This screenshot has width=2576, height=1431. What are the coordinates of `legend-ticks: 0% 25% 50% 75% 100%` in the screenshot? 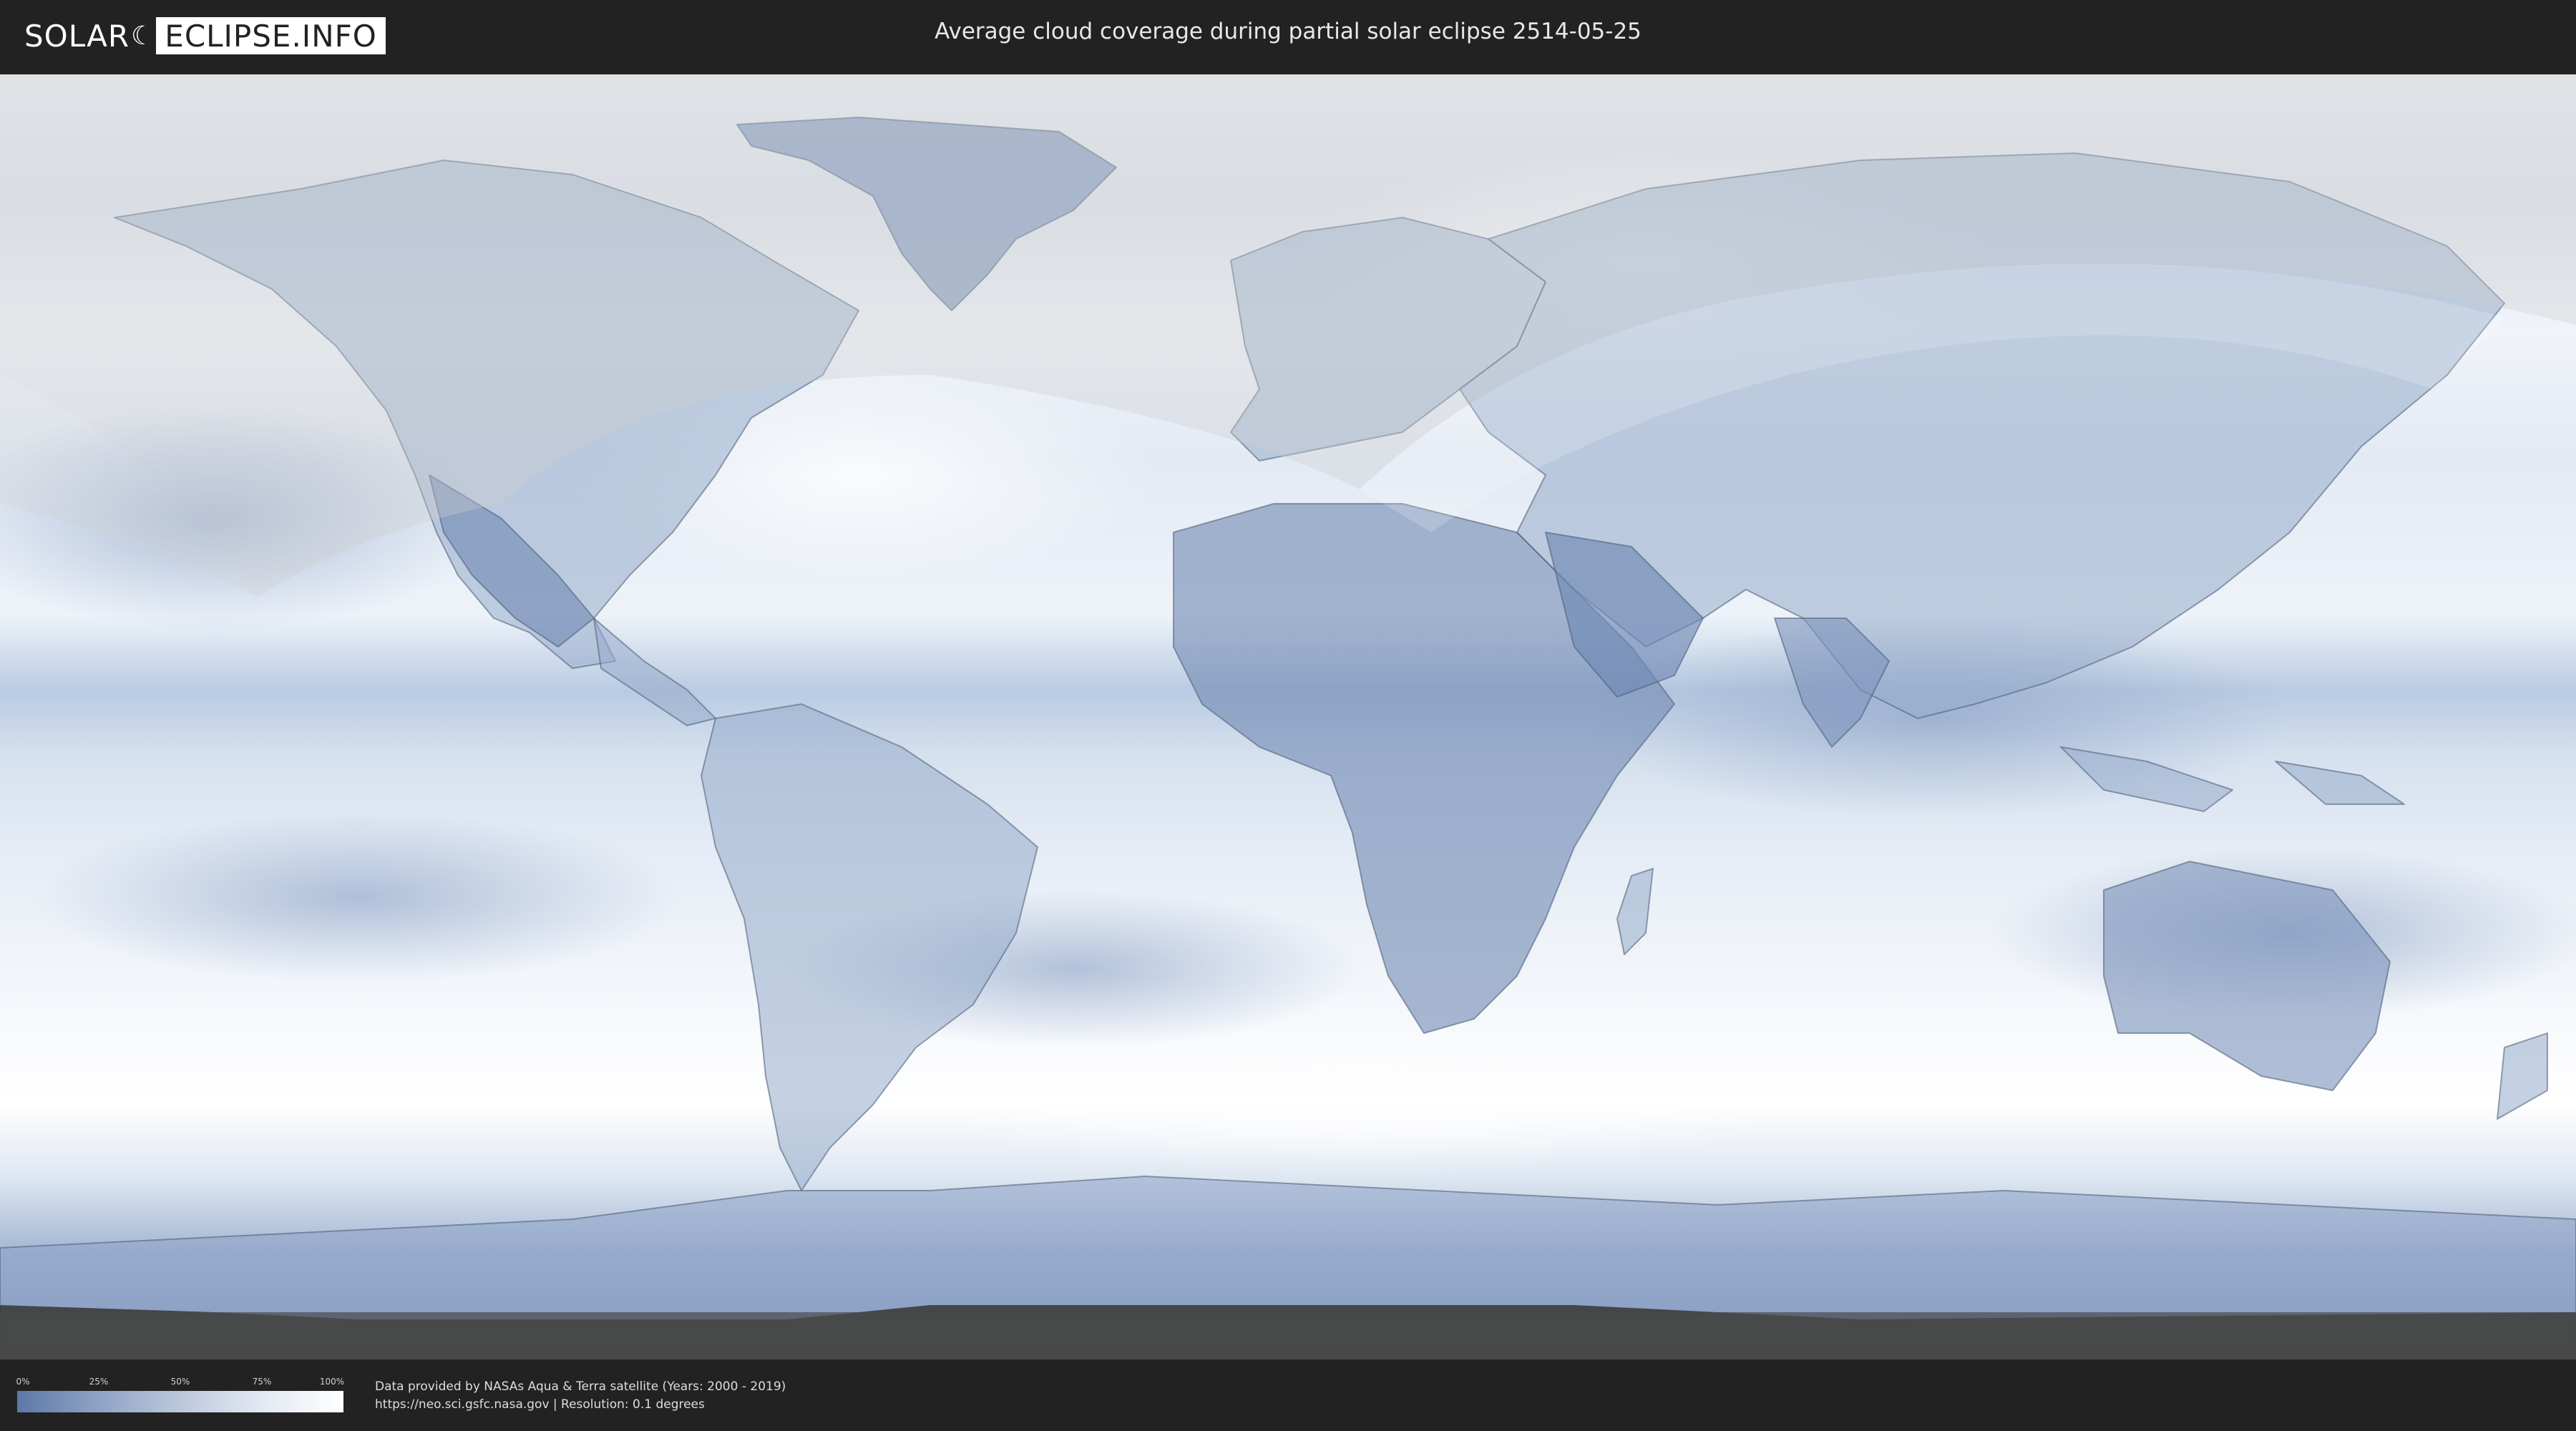 It's located at (180, 1384).